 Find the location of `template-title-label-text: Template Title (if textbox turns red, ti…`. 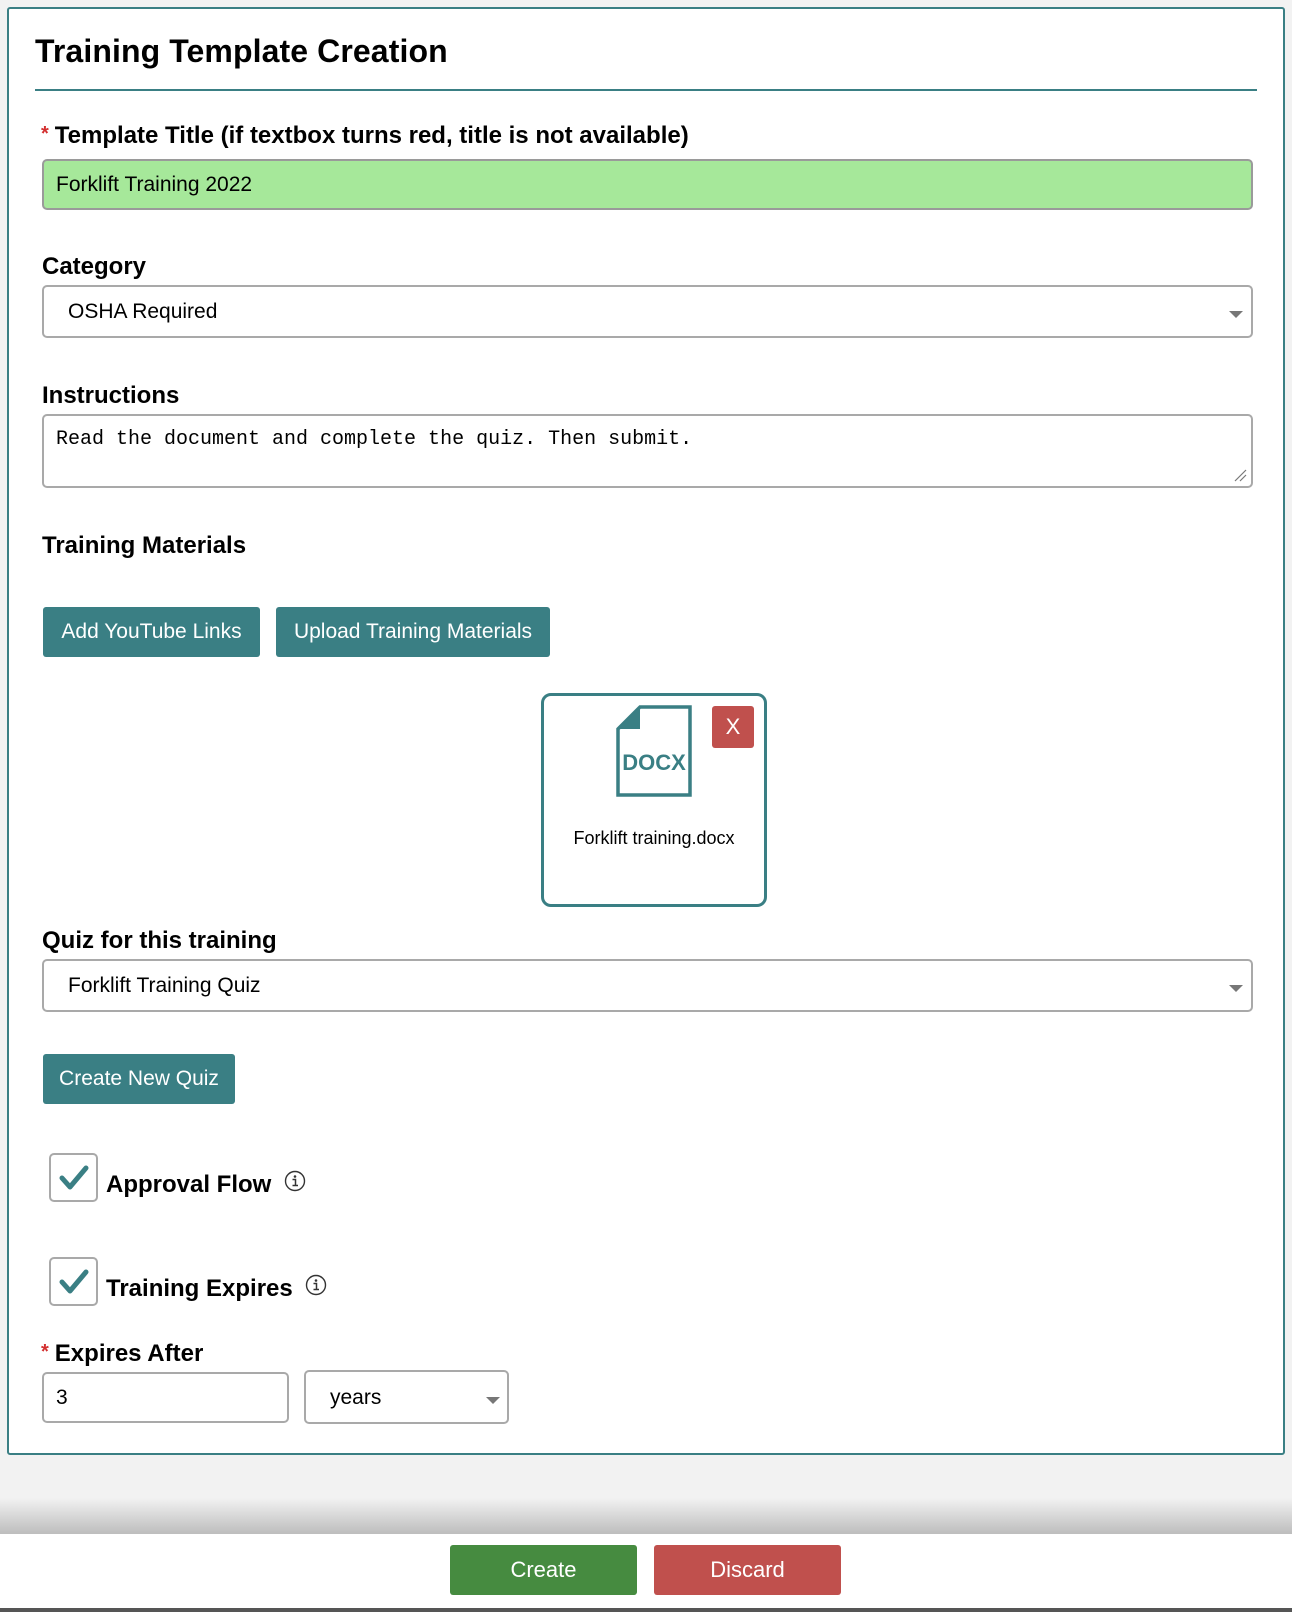

template-title-label-text: Template Title (if textbox turns red, ti… is located at coordinates (371, 135).